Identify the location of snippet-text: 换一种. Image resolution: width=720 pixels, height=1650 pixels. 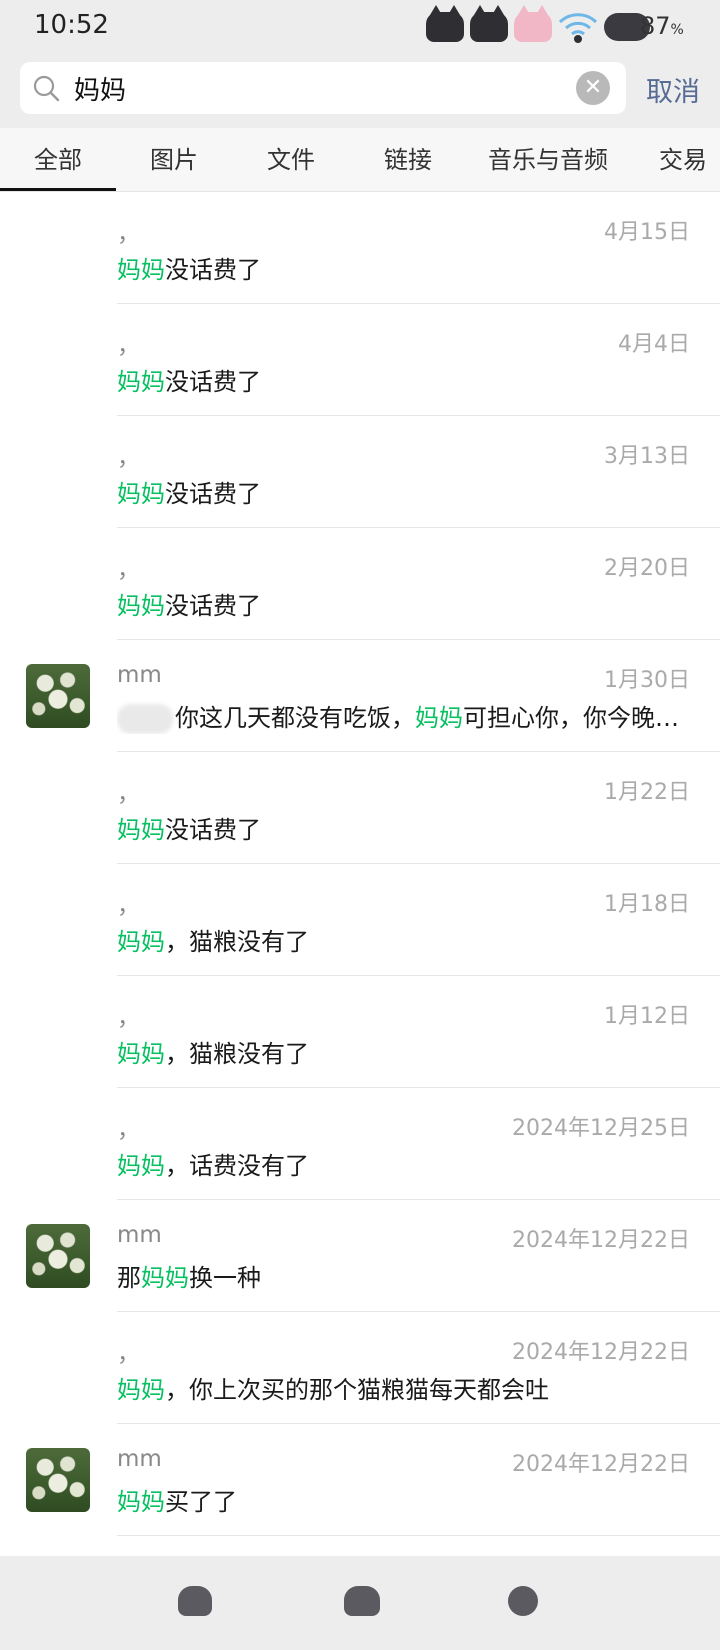
(225, 1278).